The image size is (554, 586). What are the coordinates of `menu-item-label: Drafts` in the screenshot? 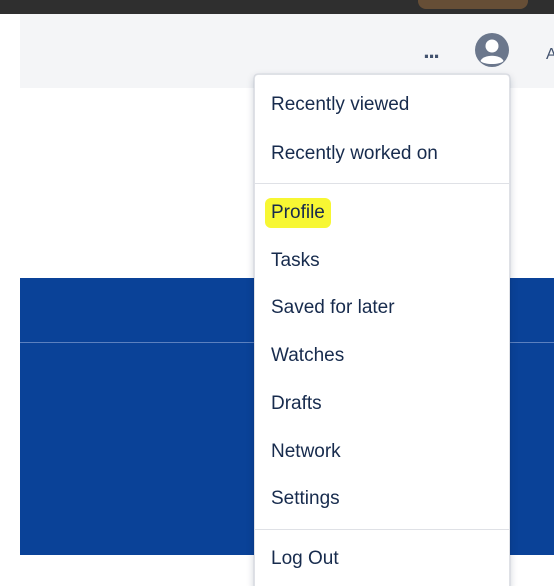 It's located at (296, 403).